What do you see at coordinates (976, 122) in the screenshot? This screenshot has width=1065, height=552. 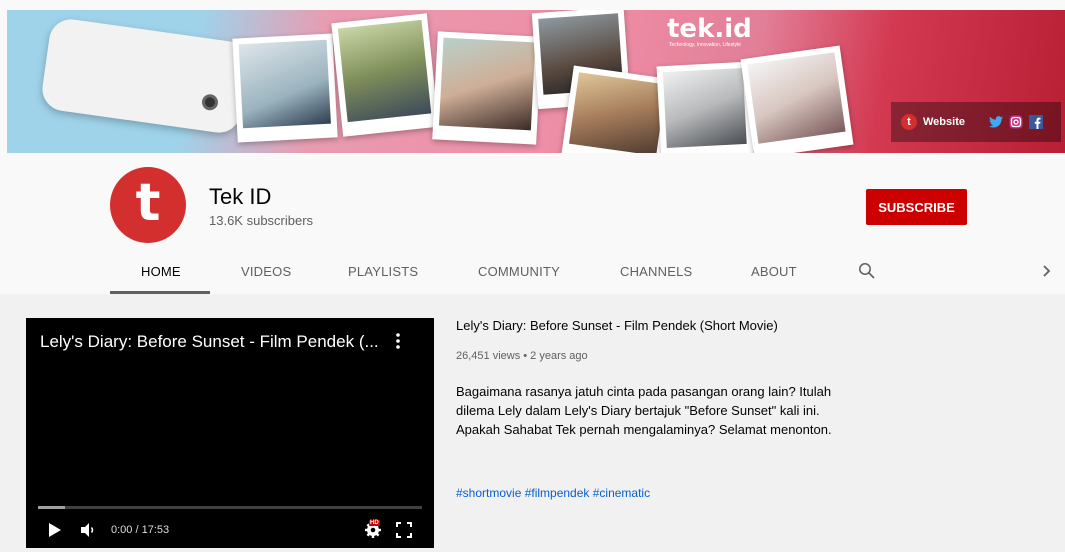 I see `channel-links: t Website` at bounding box center [976, 122].